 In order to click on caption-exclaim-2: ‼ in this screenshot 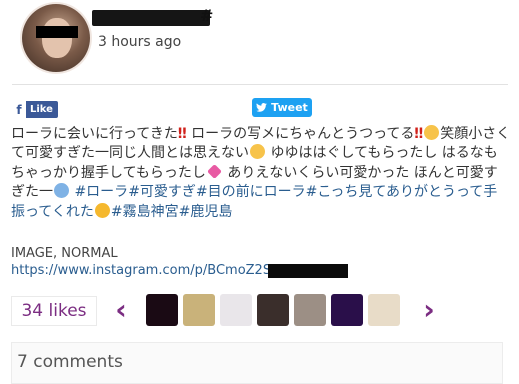, I will do `click(419, 134)`.